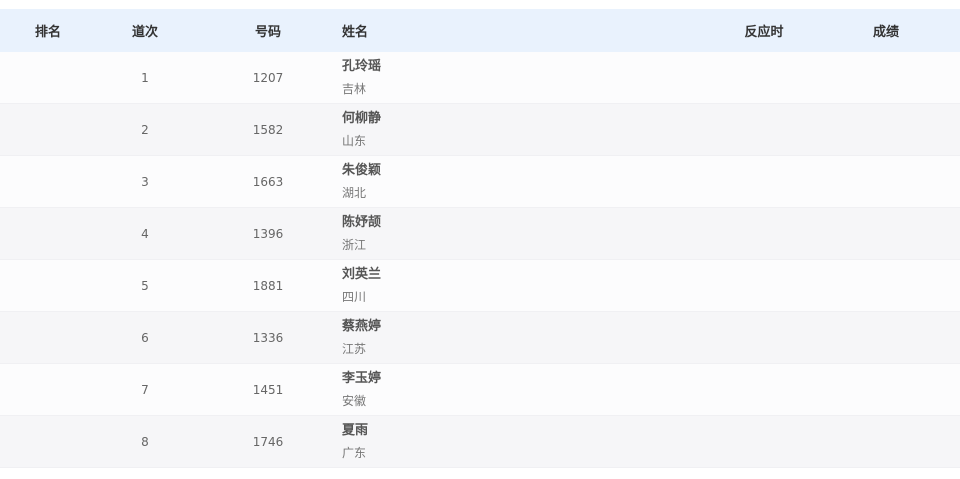  I want to click on number-cell: 1746, so click(268, 441).